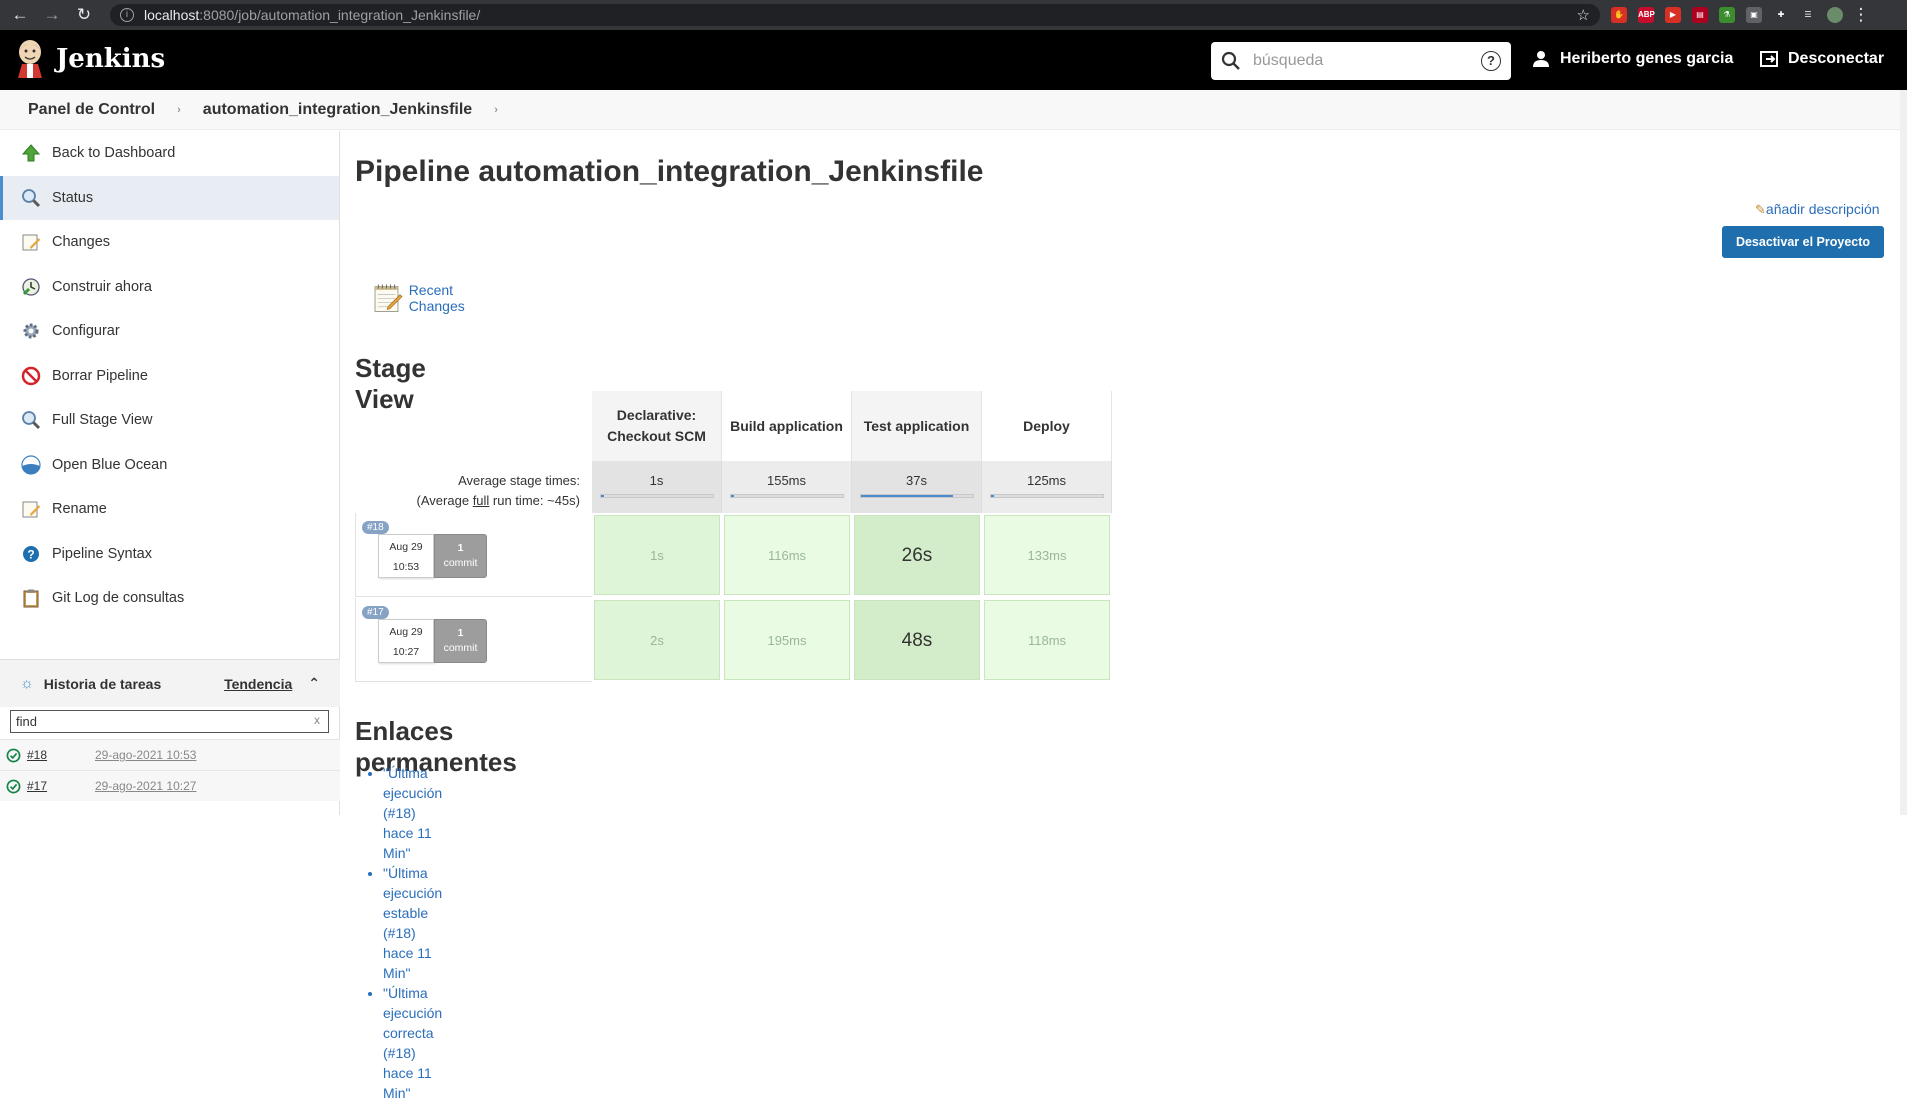 The height and width of the screenshot is (1103, 1907). I want to click on add-description-link: ✎añadir descripción, so click(1817, 209).